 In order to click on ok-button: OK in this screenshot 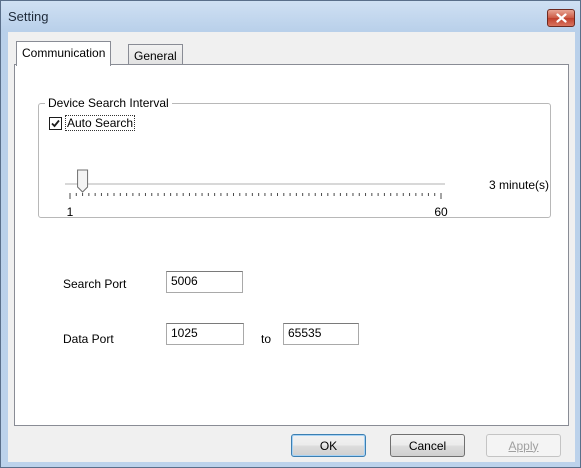, I will do `click(328, 445)`.